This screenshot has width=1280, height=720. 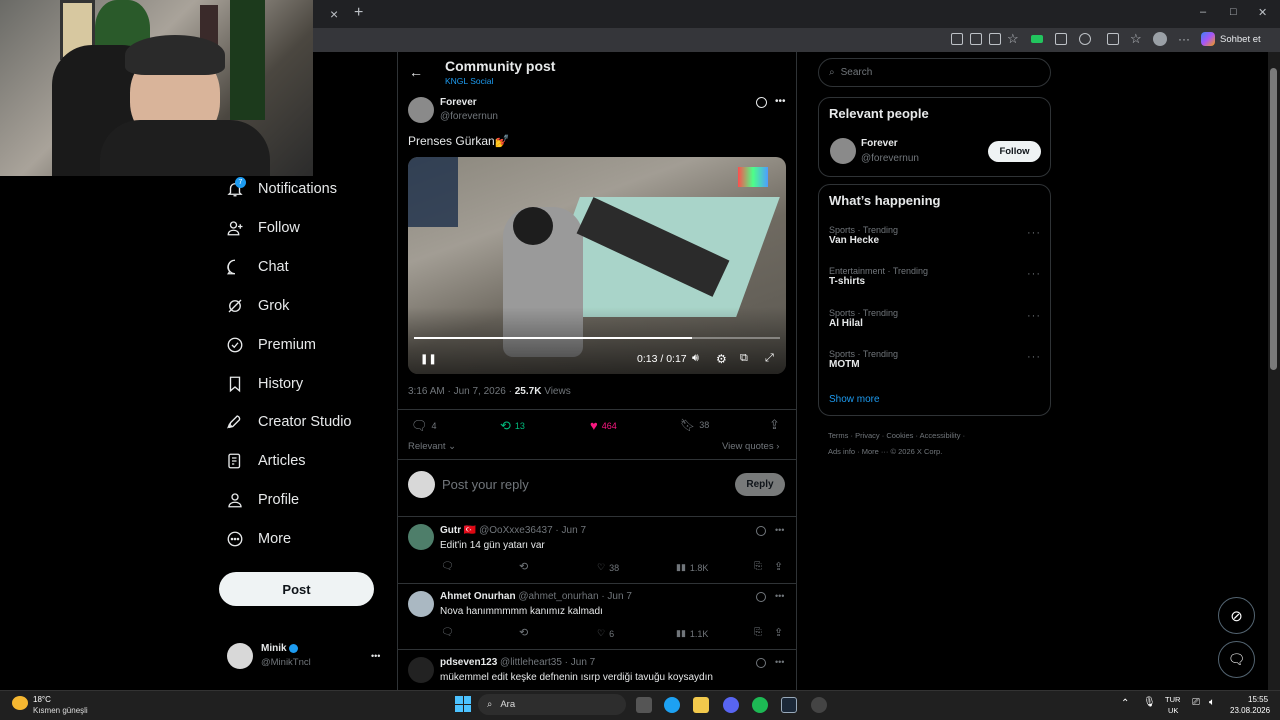 What do you see at coordinates (485, 484) in the screenshot?
I see `reply-input: Post your reply` at bounding box center [485, 484].